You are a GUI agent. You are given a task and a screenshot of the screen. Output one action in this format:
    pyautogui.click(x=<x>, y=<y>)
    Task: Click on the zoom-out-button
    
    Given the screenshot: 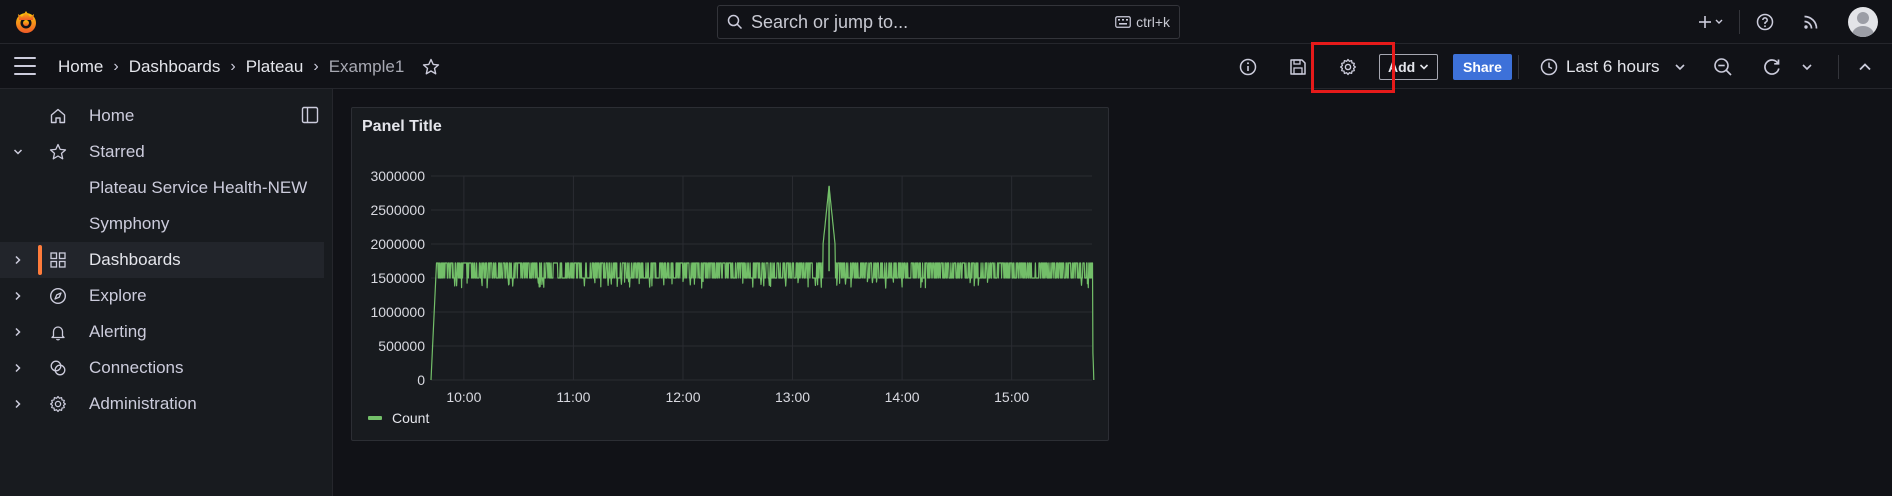 What is the action you would take?
    pyautogui.click(x=1723, y=66)
    